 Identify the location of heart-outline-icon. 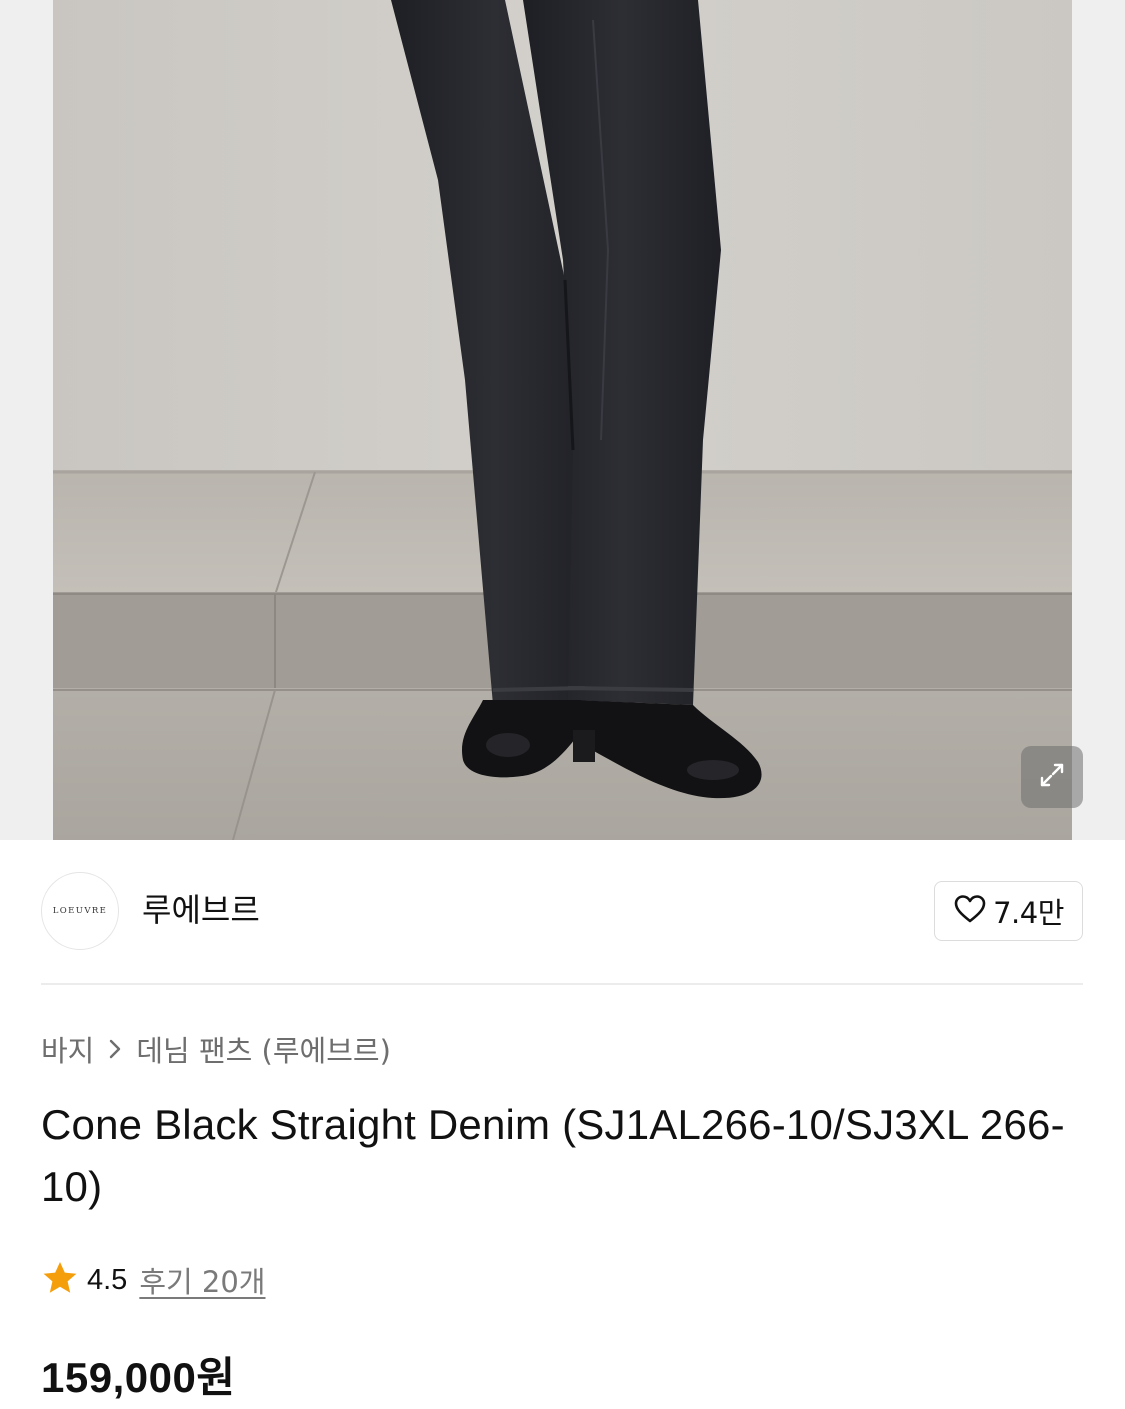
(970, 911).